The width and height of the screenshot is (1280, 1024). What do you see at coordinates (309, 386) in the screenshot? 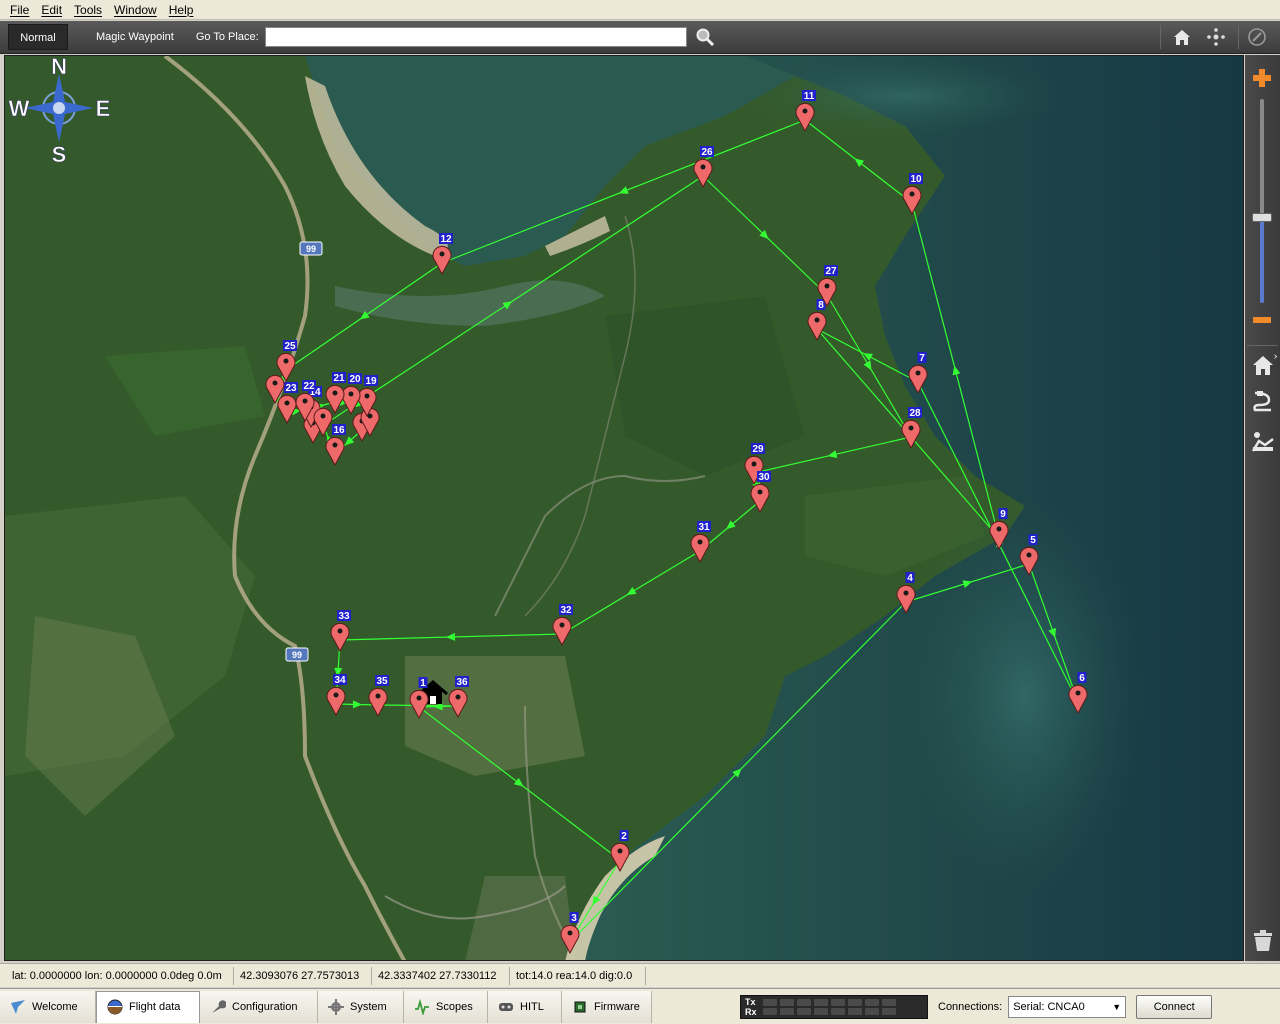
I see `waypoint-label: 22` at bounding box center [309, 386].